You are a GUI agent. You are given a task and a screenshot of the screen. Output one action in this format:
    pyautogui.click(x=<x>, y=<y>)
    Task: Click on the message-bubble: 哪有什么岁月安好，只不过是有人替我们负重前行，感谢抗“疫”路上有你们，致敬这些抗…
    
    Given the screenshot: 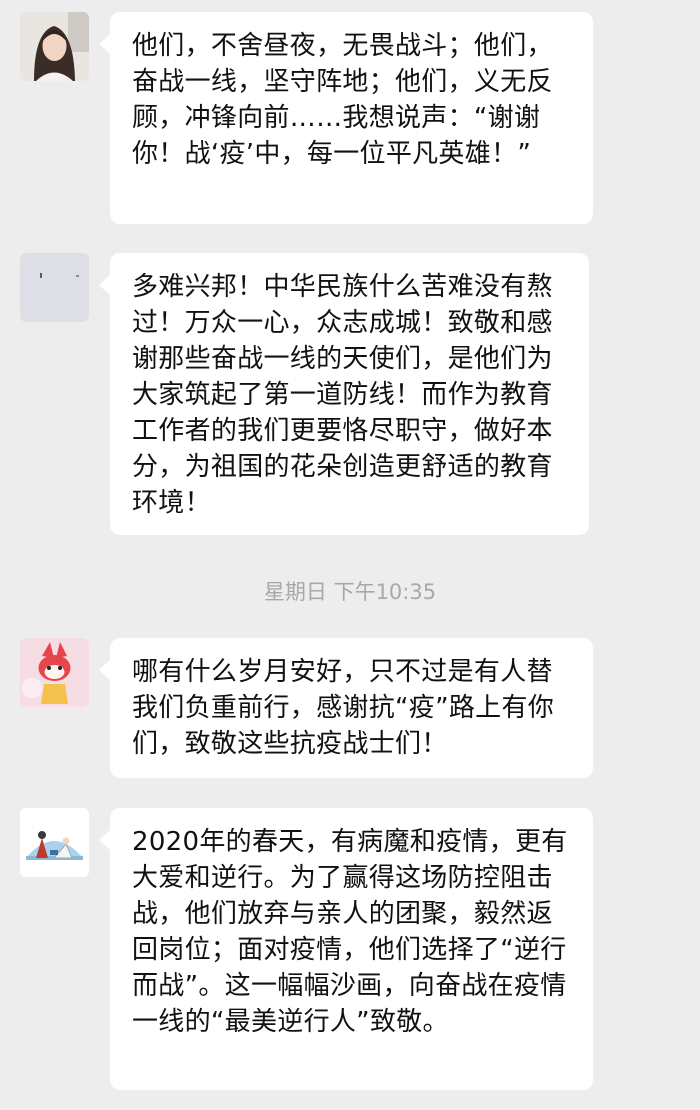 What is the action you would take?
    pyautogui.click(x=346, y=708)
    